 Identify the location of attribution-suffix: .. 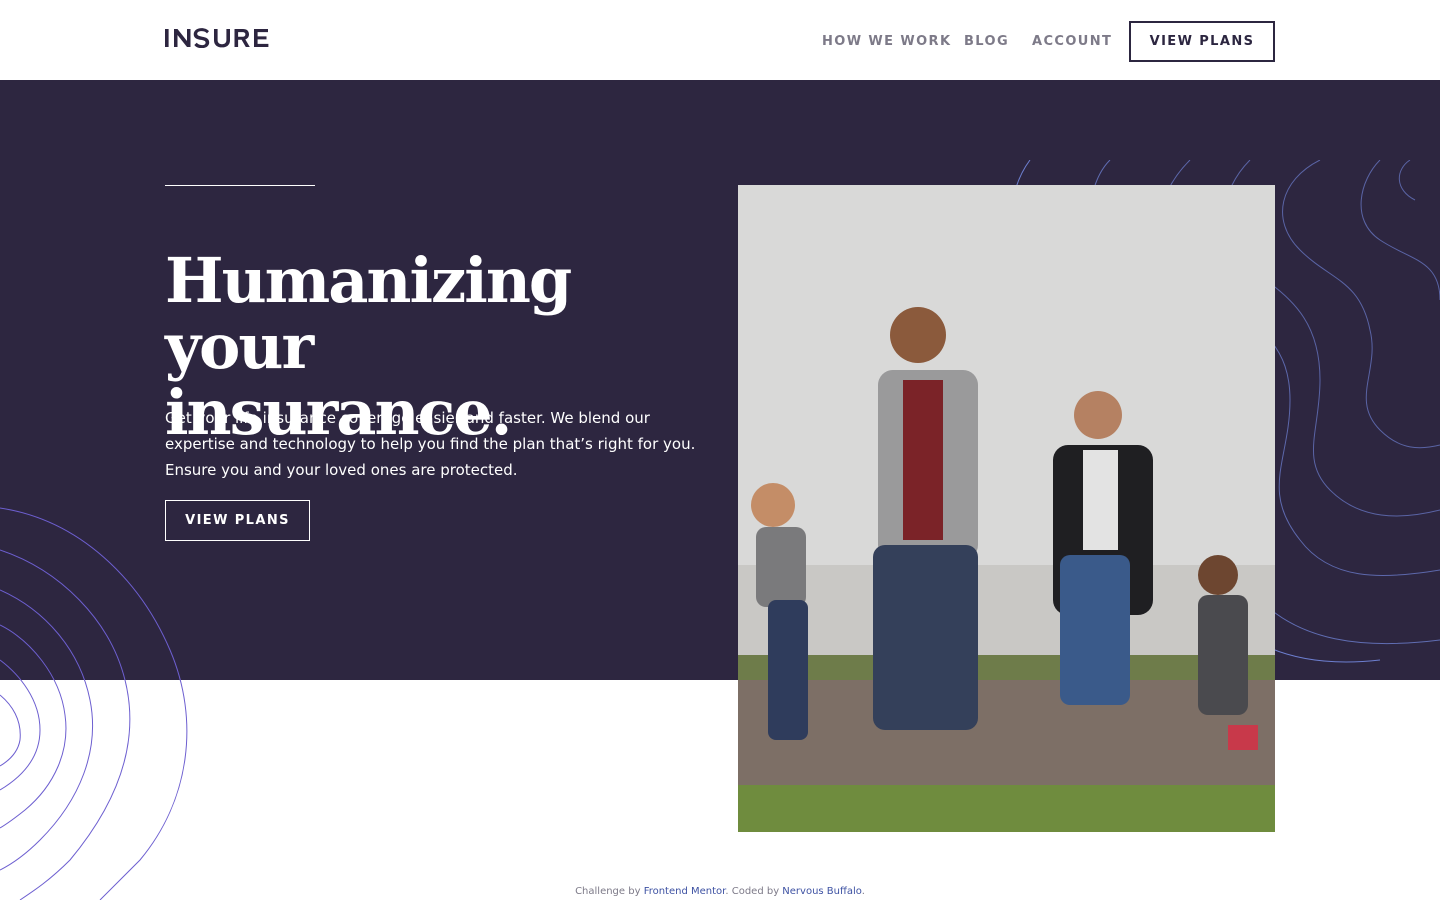
(863, 891).